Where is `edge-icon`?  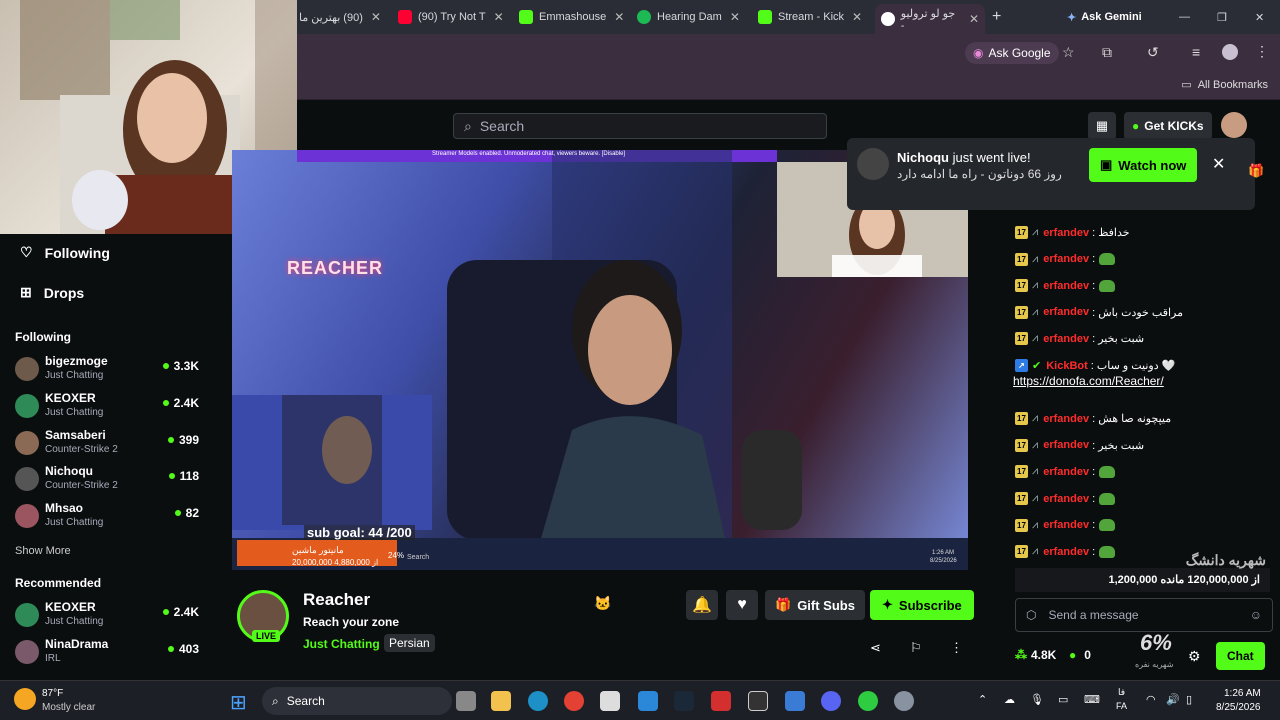
edge-icon is located at coordinates (538, 701).